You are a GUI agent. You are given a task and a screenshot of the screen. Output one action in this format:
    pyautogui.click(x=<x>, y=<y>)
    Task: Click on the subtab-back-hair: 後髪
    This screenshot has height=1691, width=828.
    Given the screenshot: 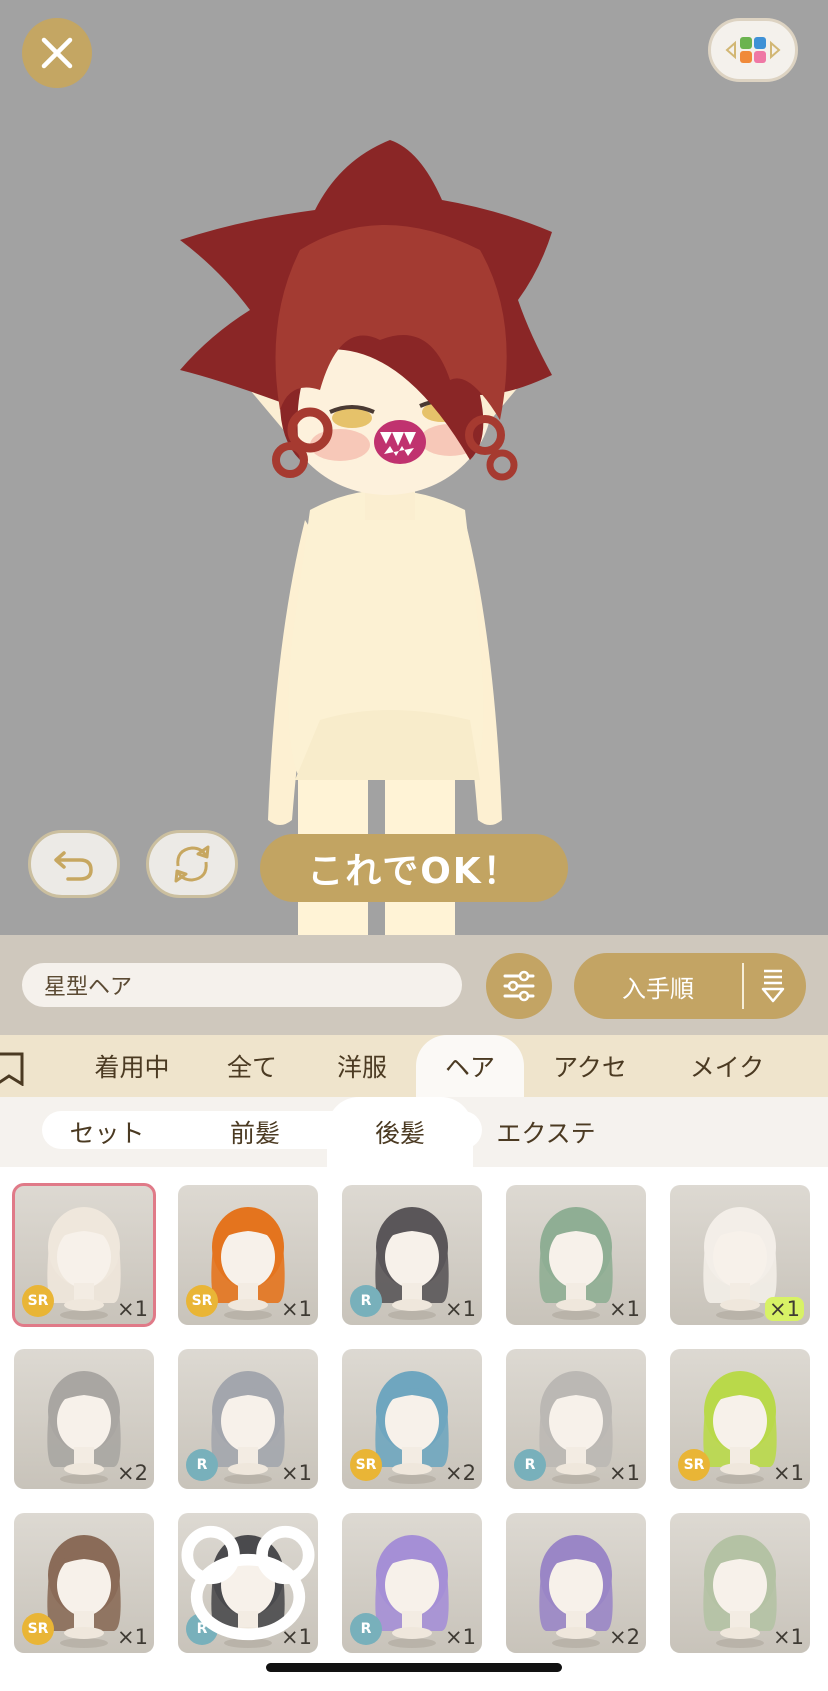 What is the action you would take?
    pyautogui.click(x=400, y=1132)
    